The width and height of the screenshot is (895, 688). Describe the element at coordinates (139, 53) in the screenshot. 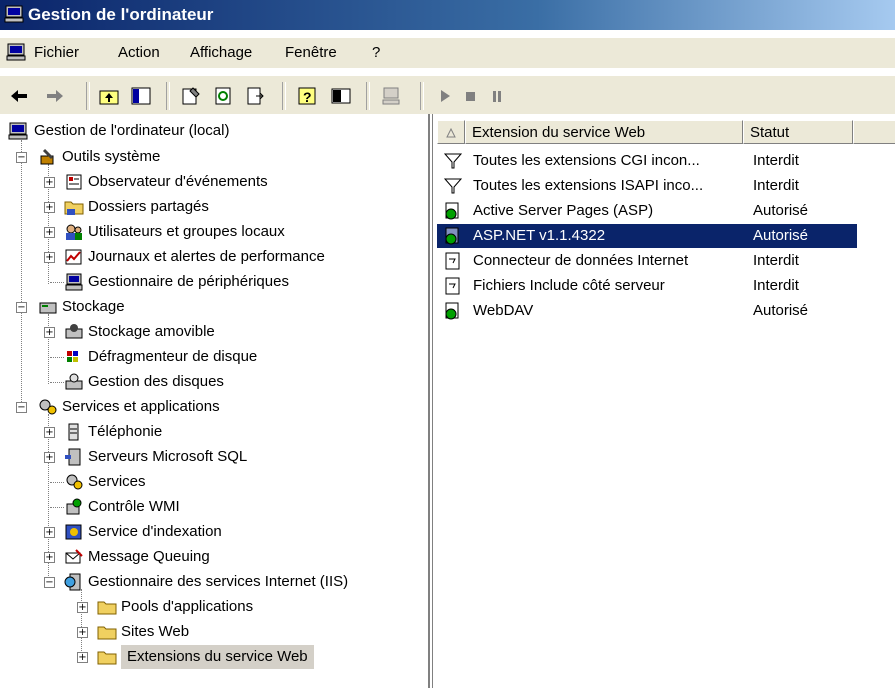

I see `menu-action: Action` at that location.